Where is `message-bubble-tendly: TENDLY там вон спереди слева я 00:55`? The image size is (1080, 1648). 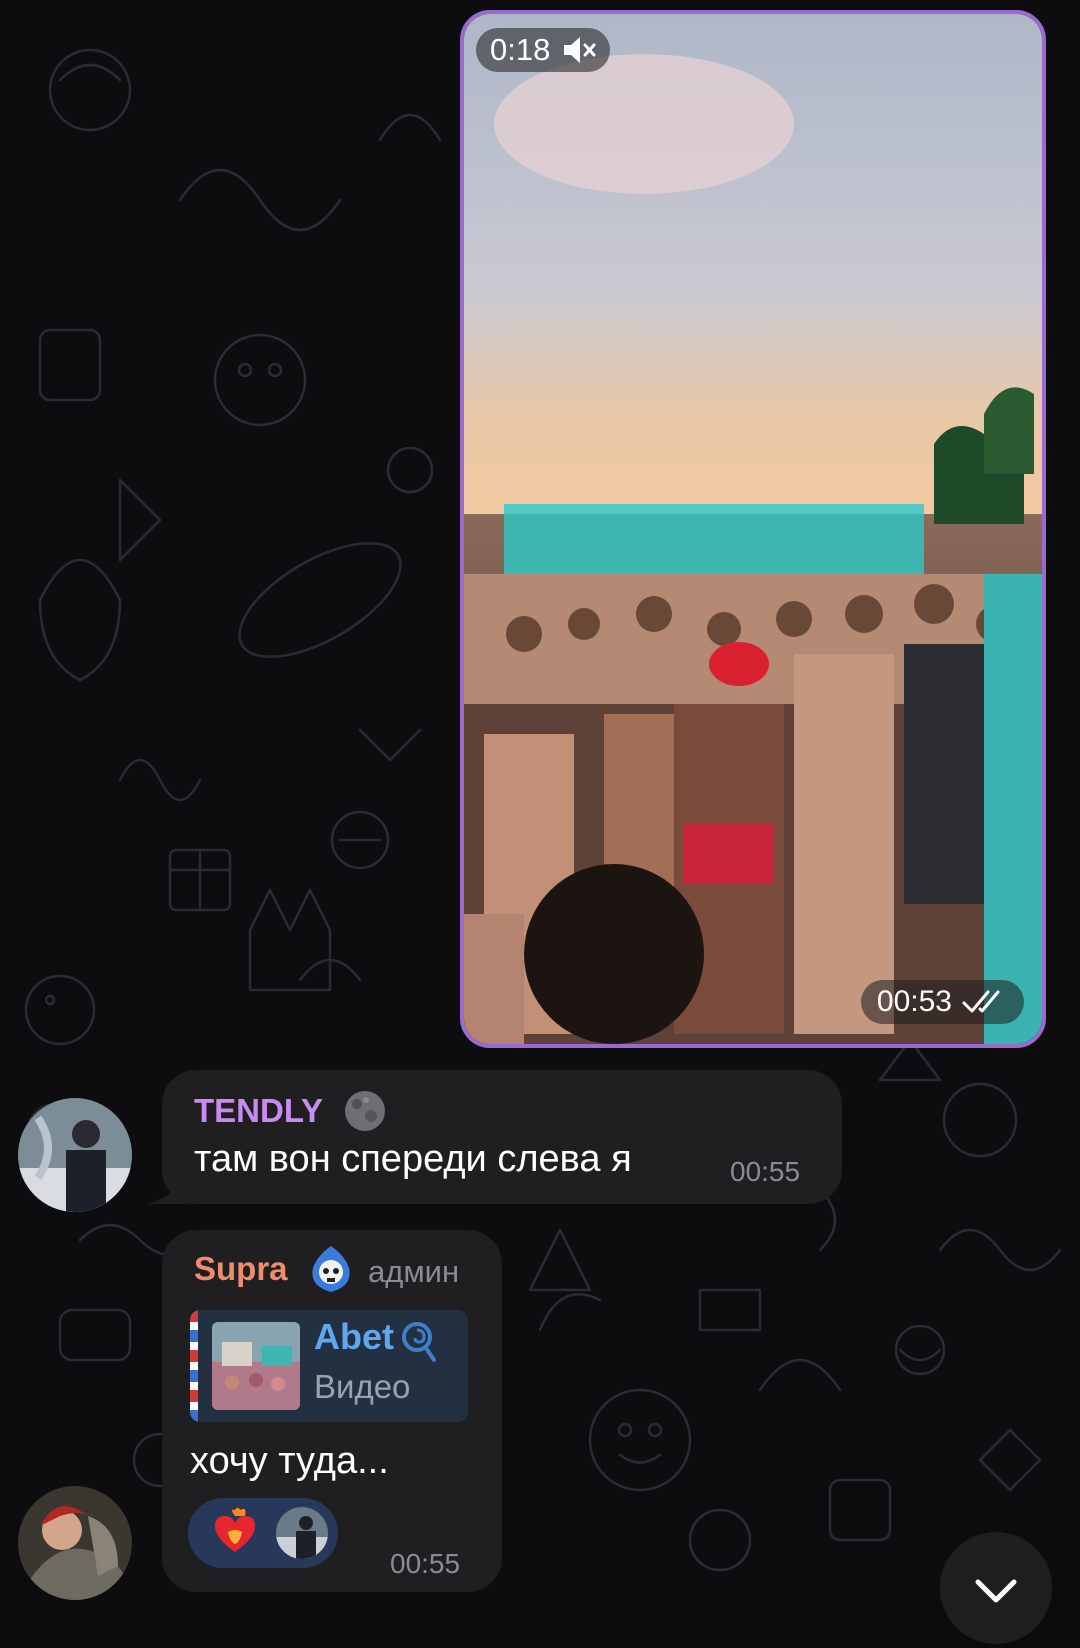 message-bubble-tendly: TENDLY там вон спереди слева я 00:55 is located at coordinates (502, 1137).